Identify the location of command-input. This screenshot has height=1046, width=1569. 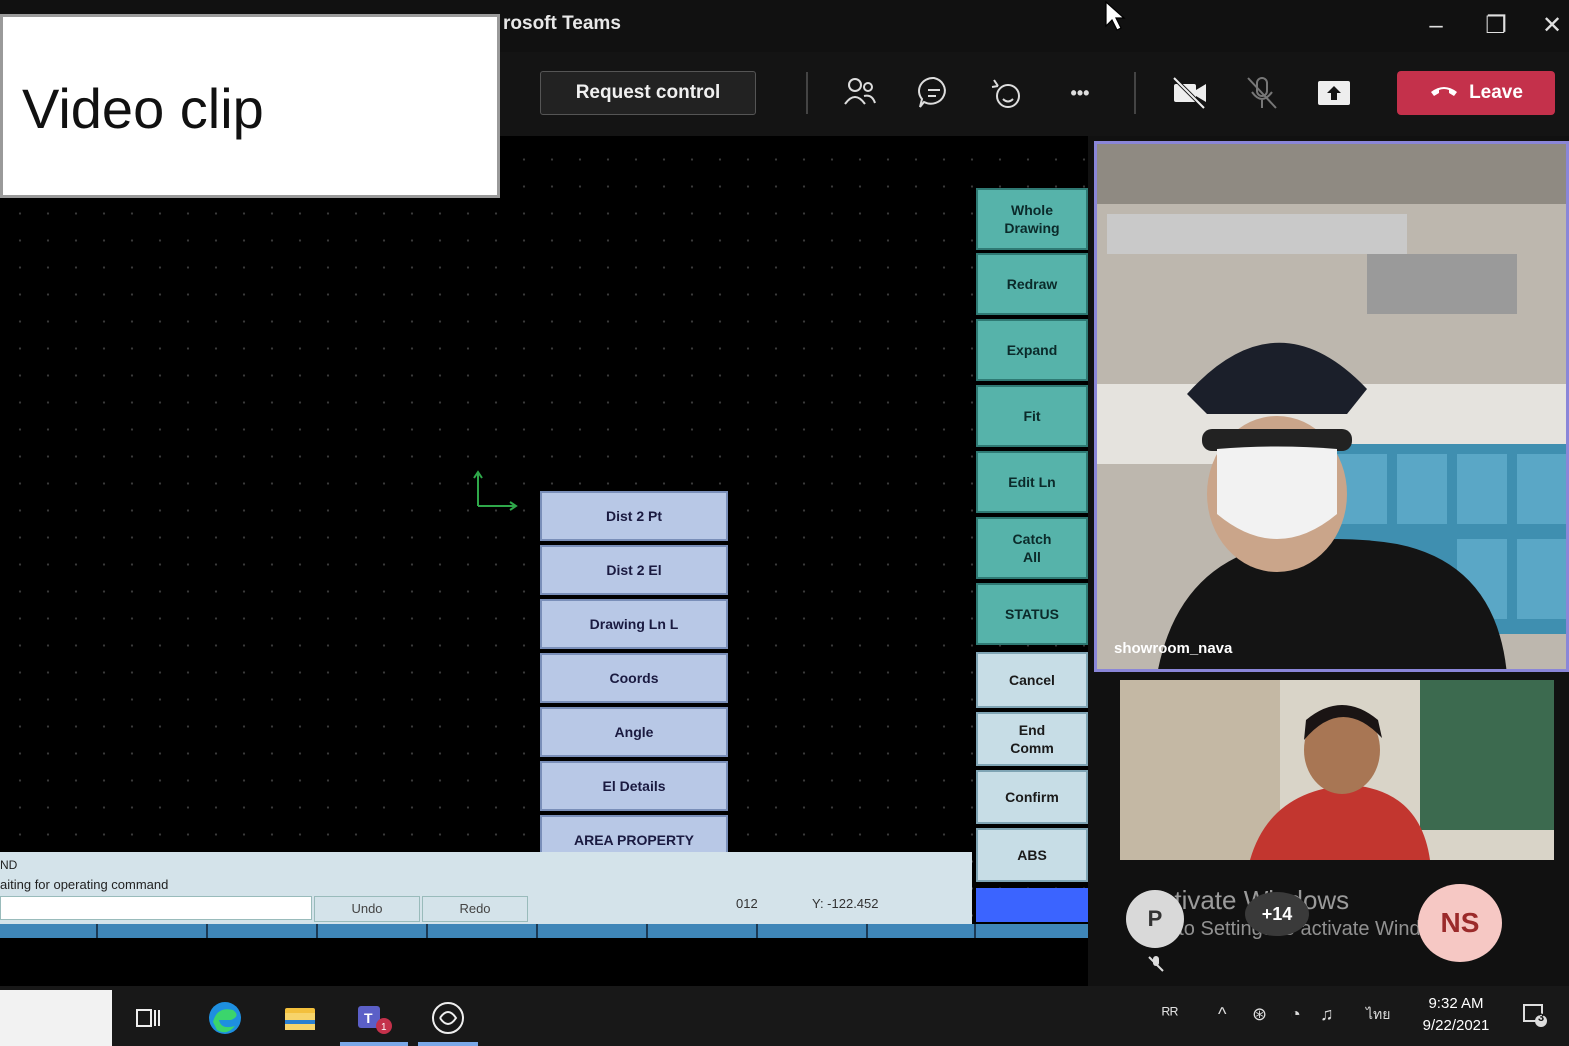
(156, 908).